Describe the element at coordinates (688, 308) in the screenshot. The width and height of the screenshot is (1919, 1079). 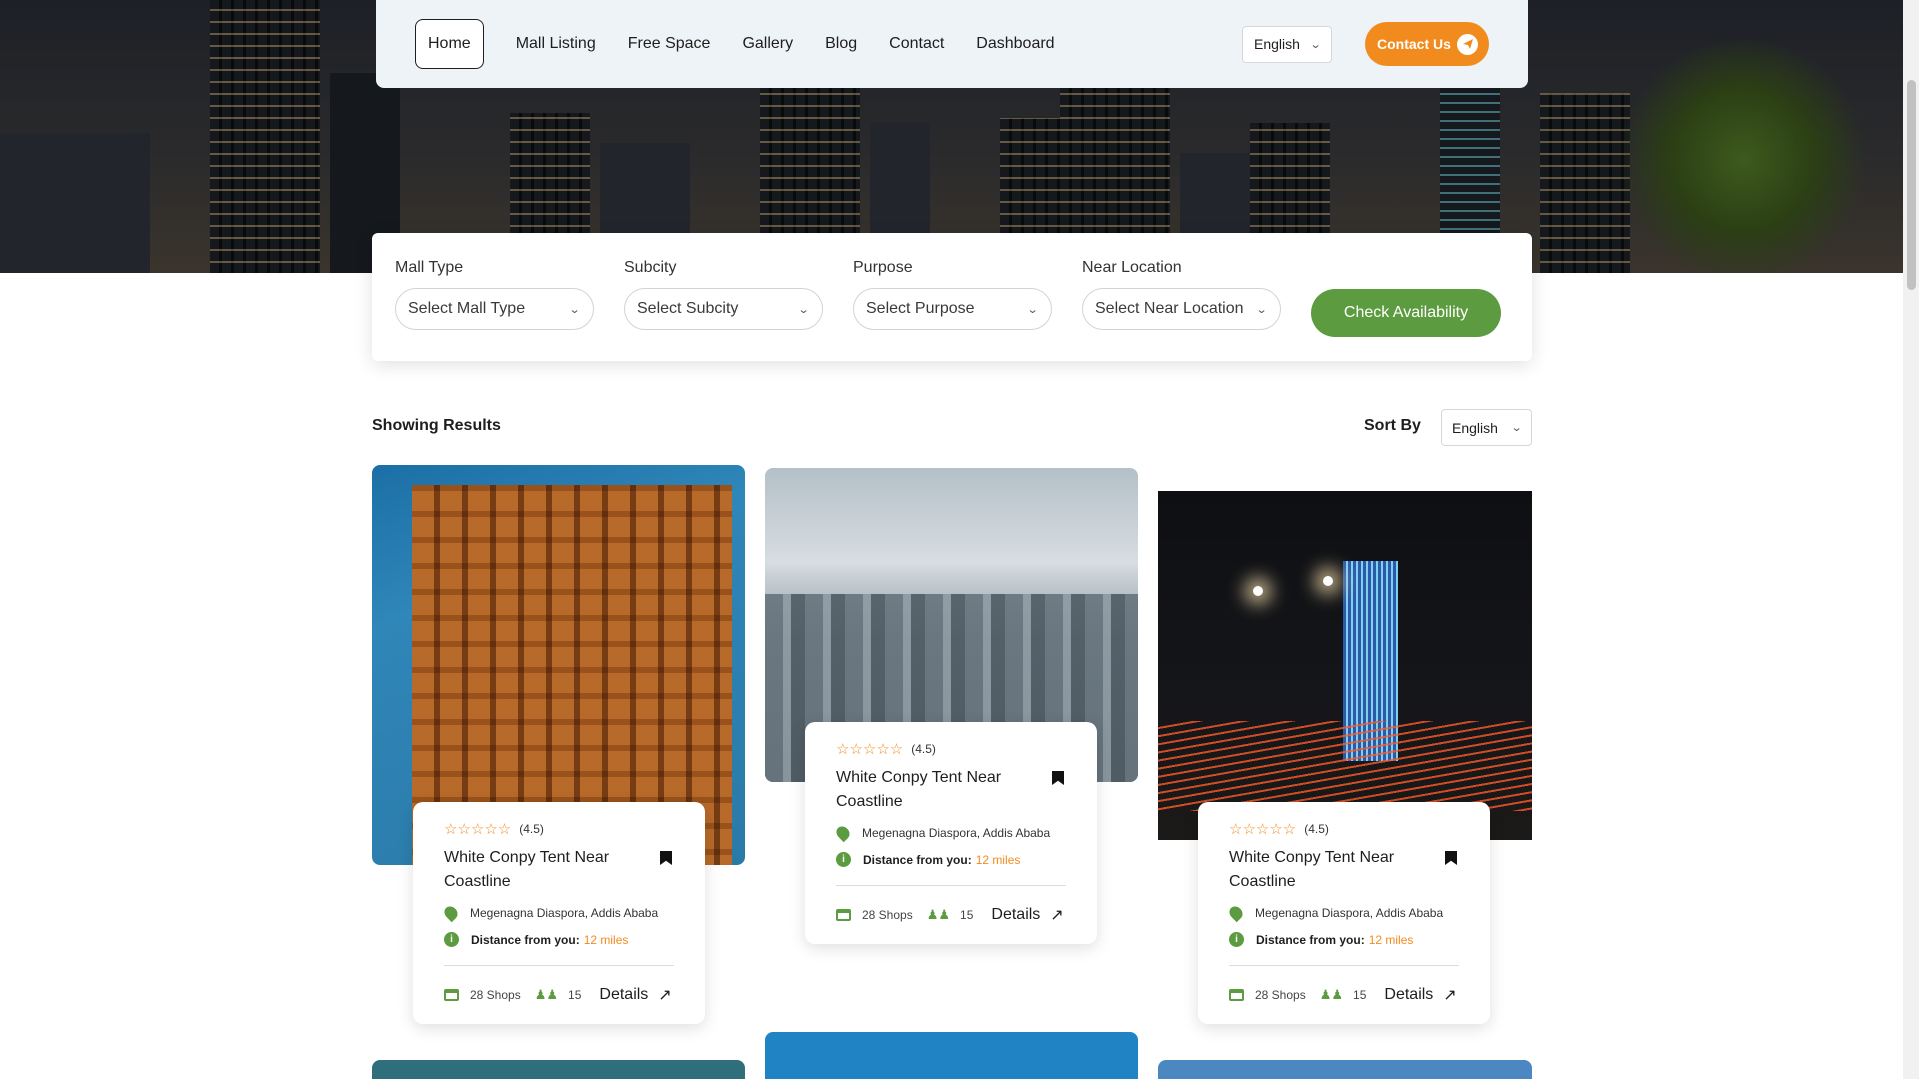
I see `subcity-placeholder: Select Subcity` at that location.